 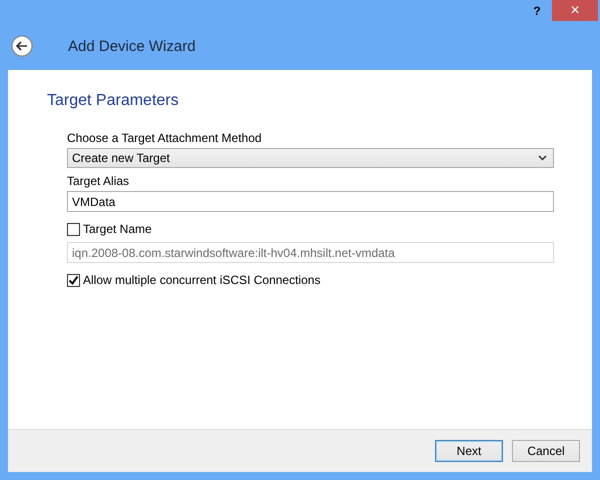 I want to click on help-button: ?, so click(x=537, y=11).